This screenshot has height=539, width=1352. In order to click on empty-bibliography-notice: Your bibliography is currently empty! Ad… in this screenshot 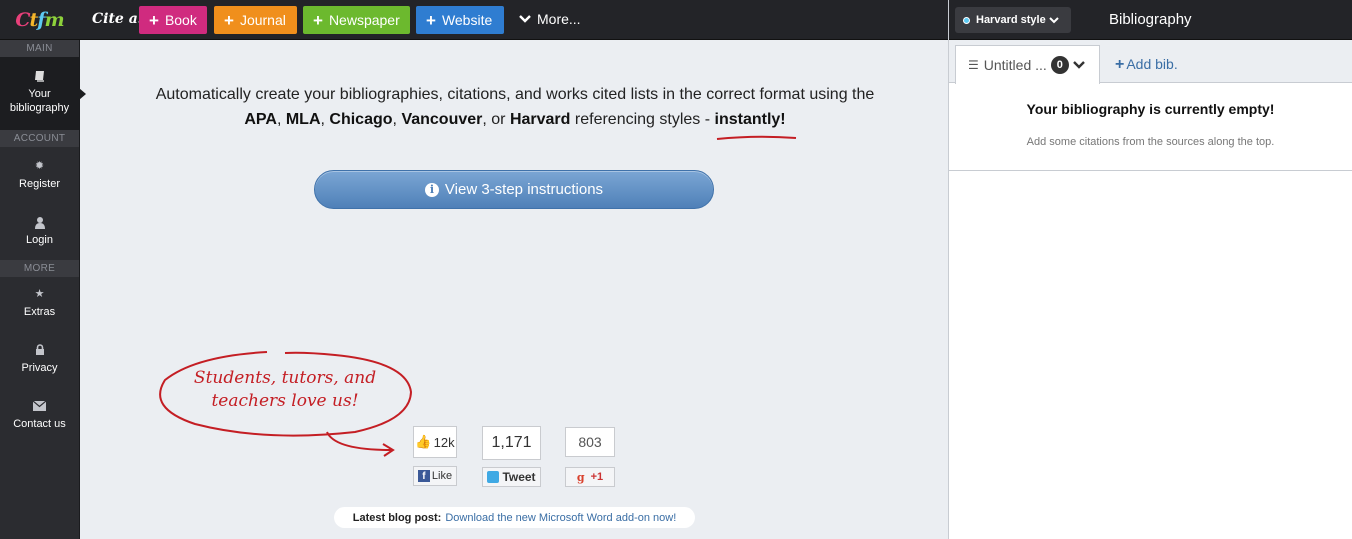, I will do `click(1150, 127)`.